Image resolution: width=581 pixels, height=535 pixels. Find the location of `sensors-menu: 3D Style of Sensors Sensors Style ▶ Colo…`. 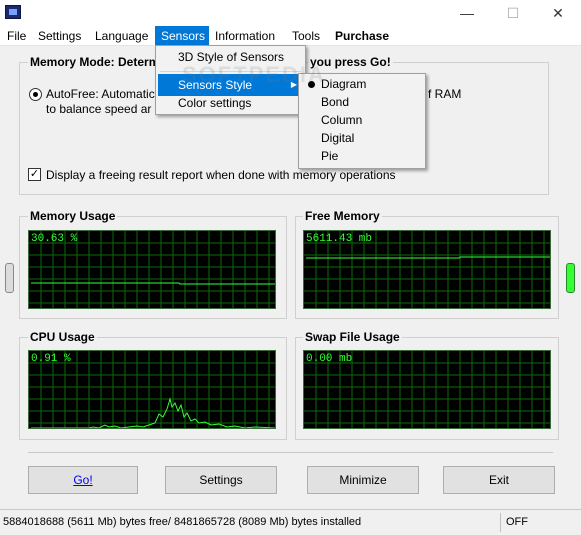

sensors-menu: 3D Style of Sensors Sensors Style ▶ Colo… is located at coordinates (230, 80).